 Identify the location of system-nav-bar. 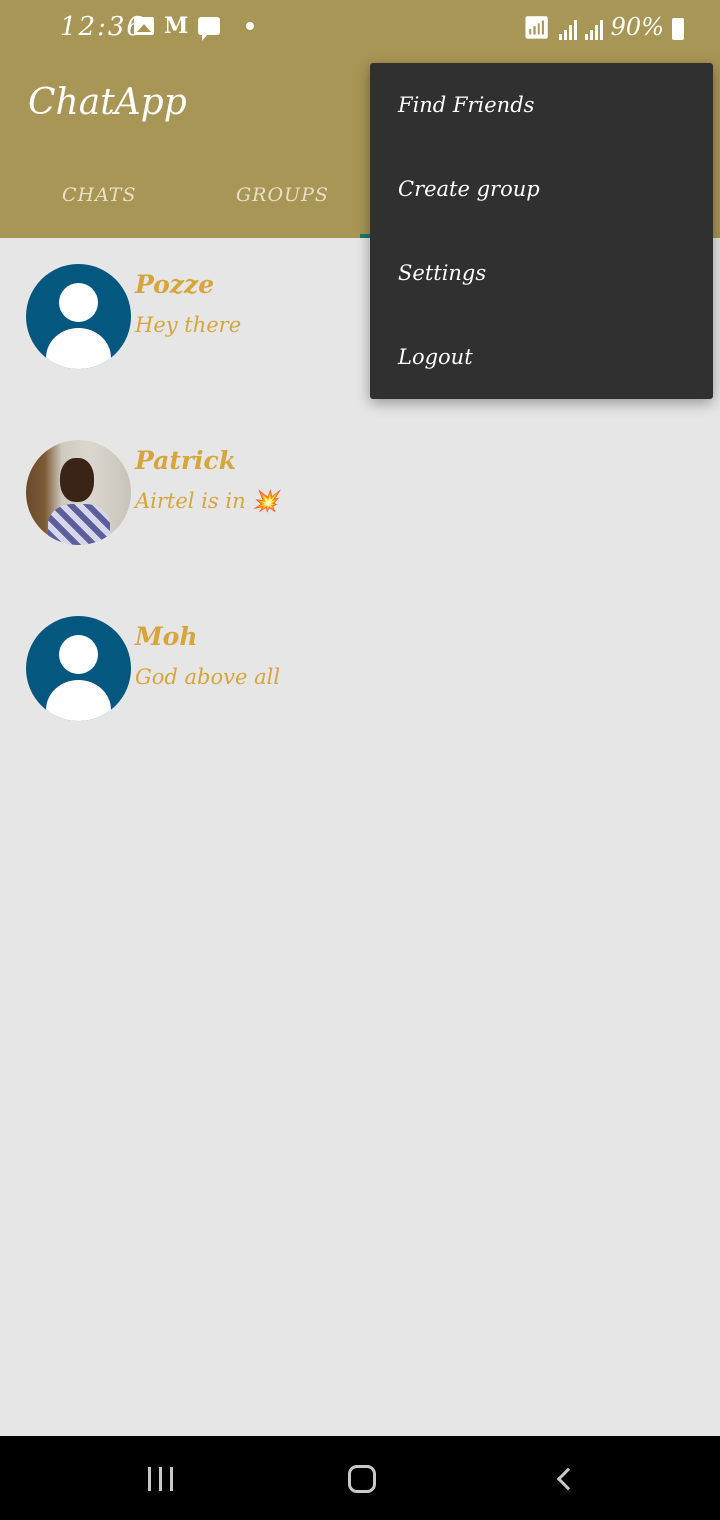
(360, 1478).